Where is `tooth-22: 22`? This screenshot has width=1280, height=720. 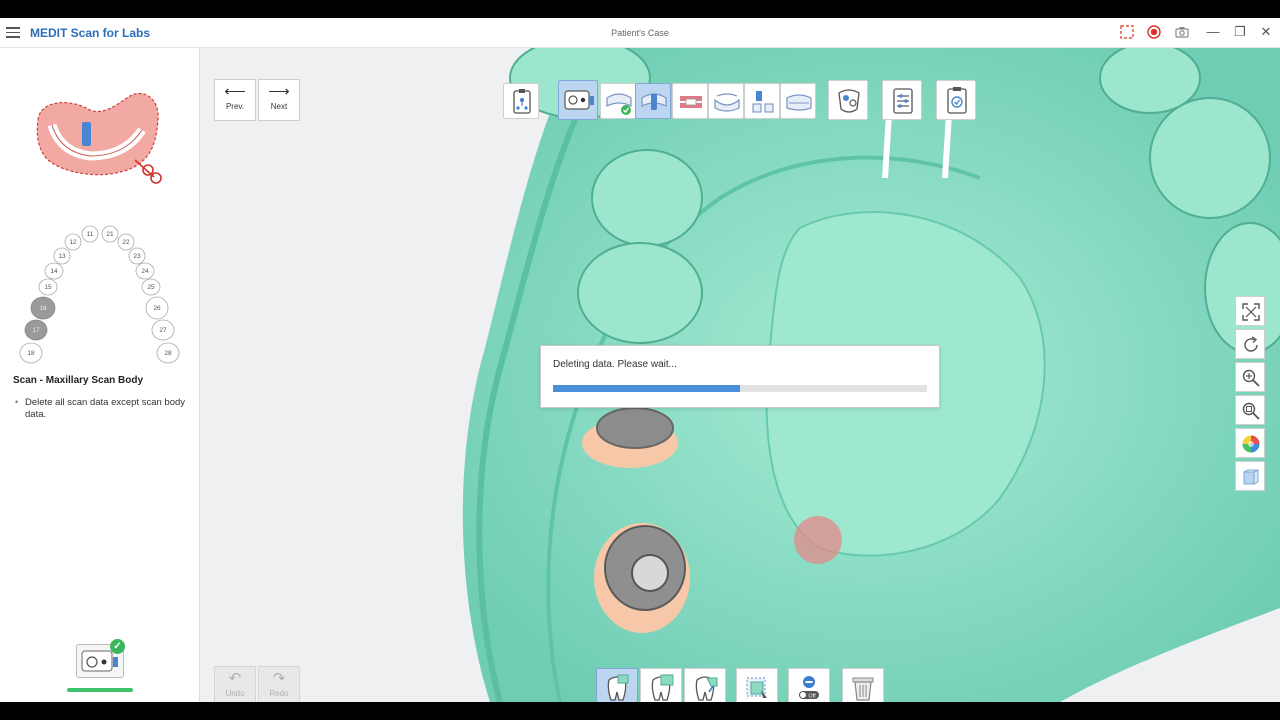 tooth-22: 22 is located at coordinates (126, 242).